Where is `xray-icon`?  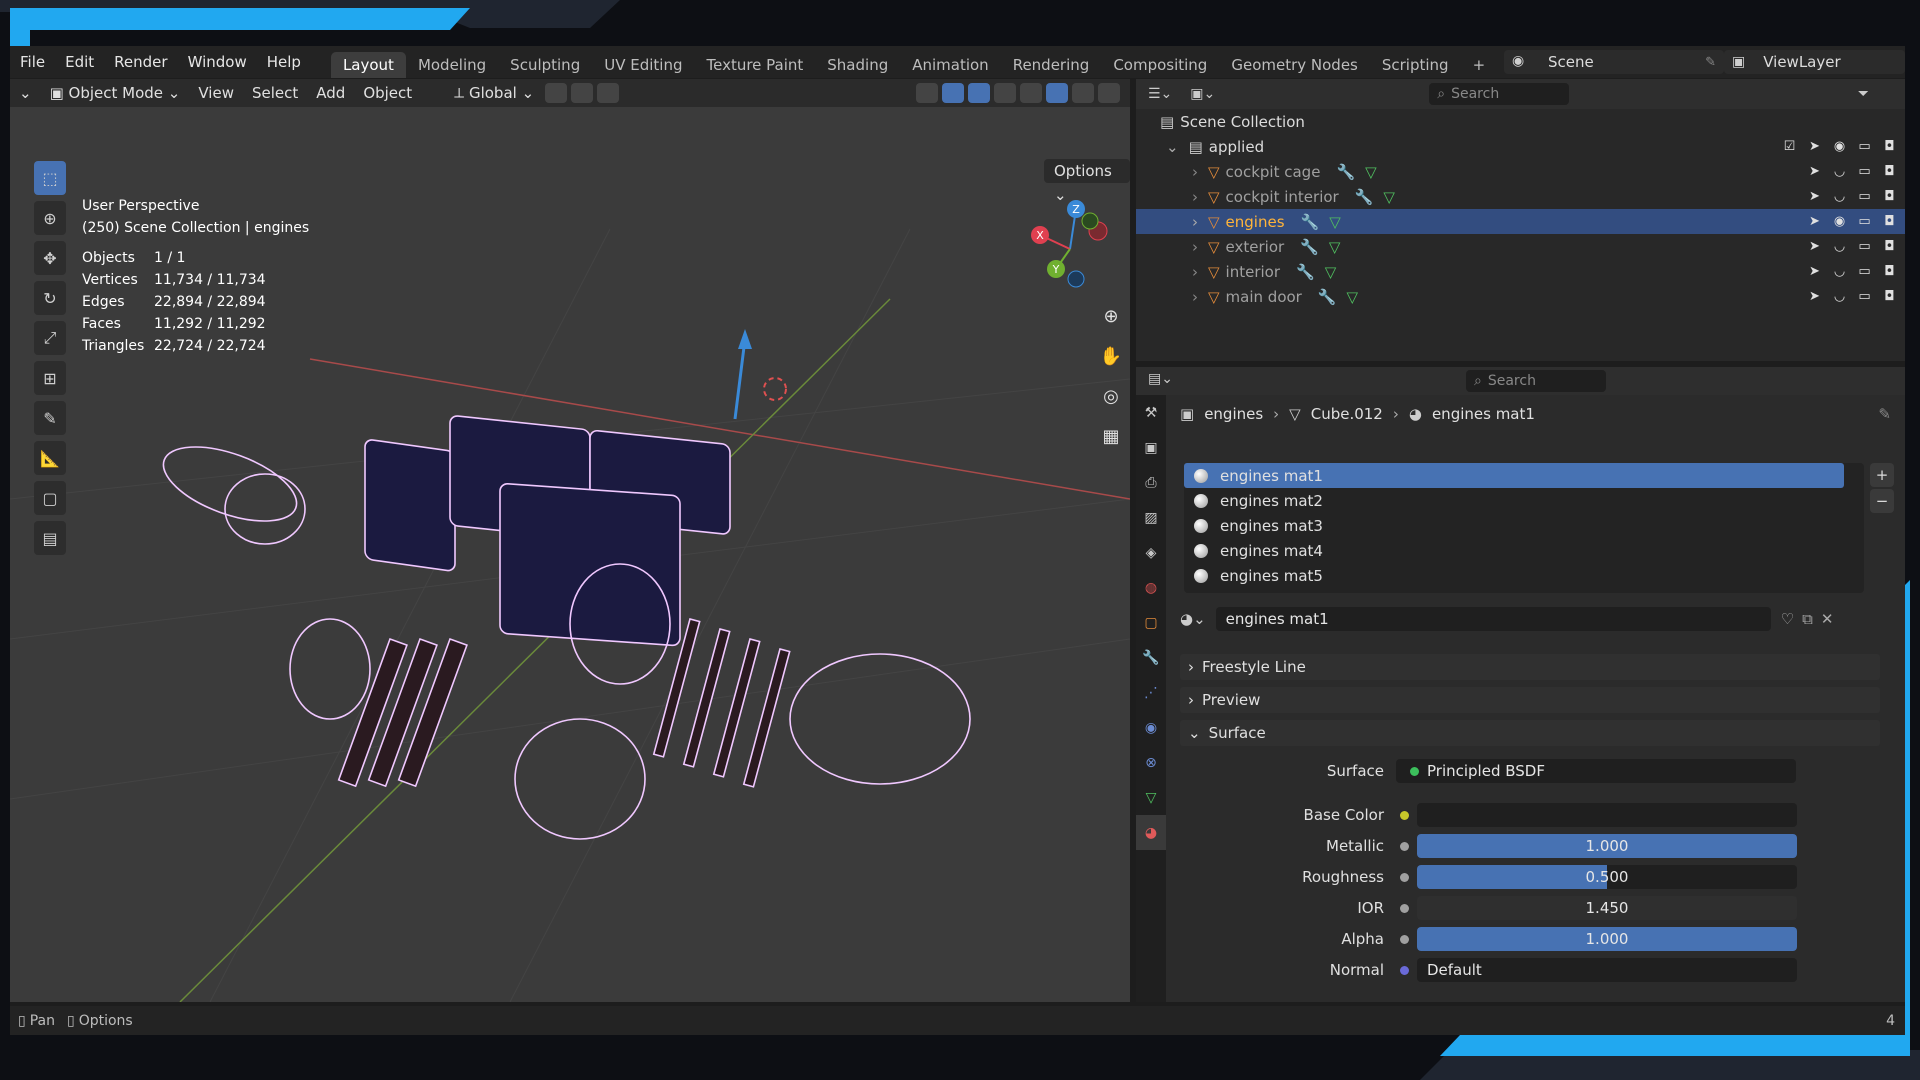 xray-icon is located at coordinates (1005, 93).